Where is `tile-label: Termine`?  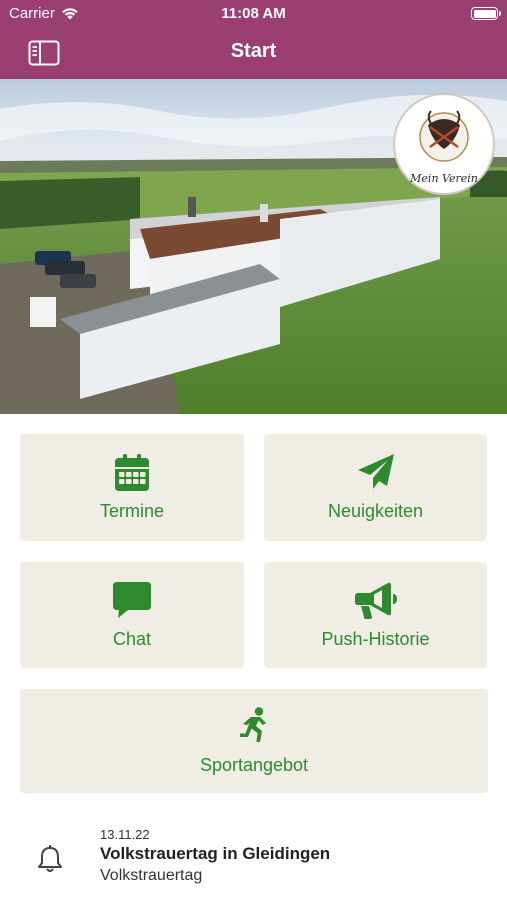
tile-label: Termine is located at coordinates (132, 510).